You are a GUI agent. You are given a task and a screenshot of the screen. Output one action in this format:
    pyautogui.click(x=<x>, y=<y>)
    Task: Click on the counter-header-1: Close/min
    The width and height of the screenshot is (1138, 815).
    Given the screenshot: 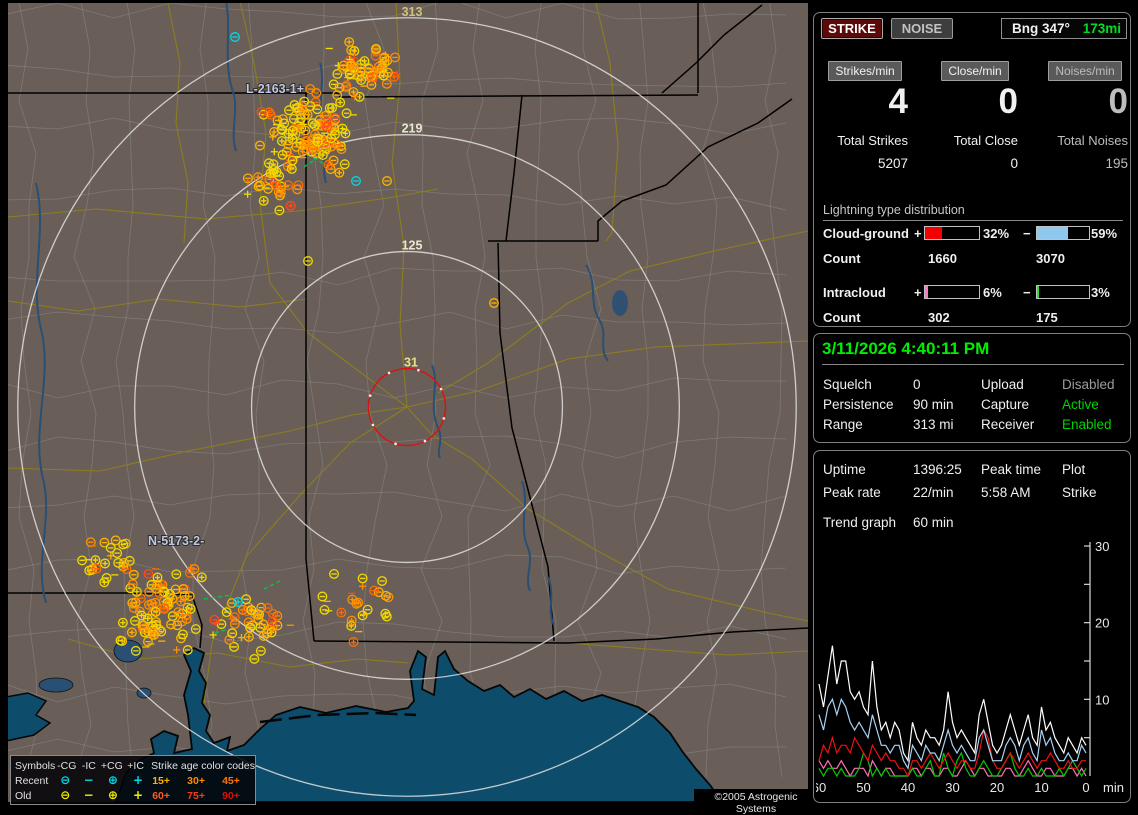 What is the action you would take?
    pyautogui.click(x=975, y=71)
    